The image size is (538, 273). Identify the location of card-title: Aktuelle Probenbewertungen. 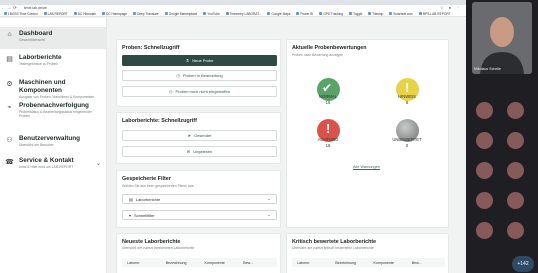
(329, 48).